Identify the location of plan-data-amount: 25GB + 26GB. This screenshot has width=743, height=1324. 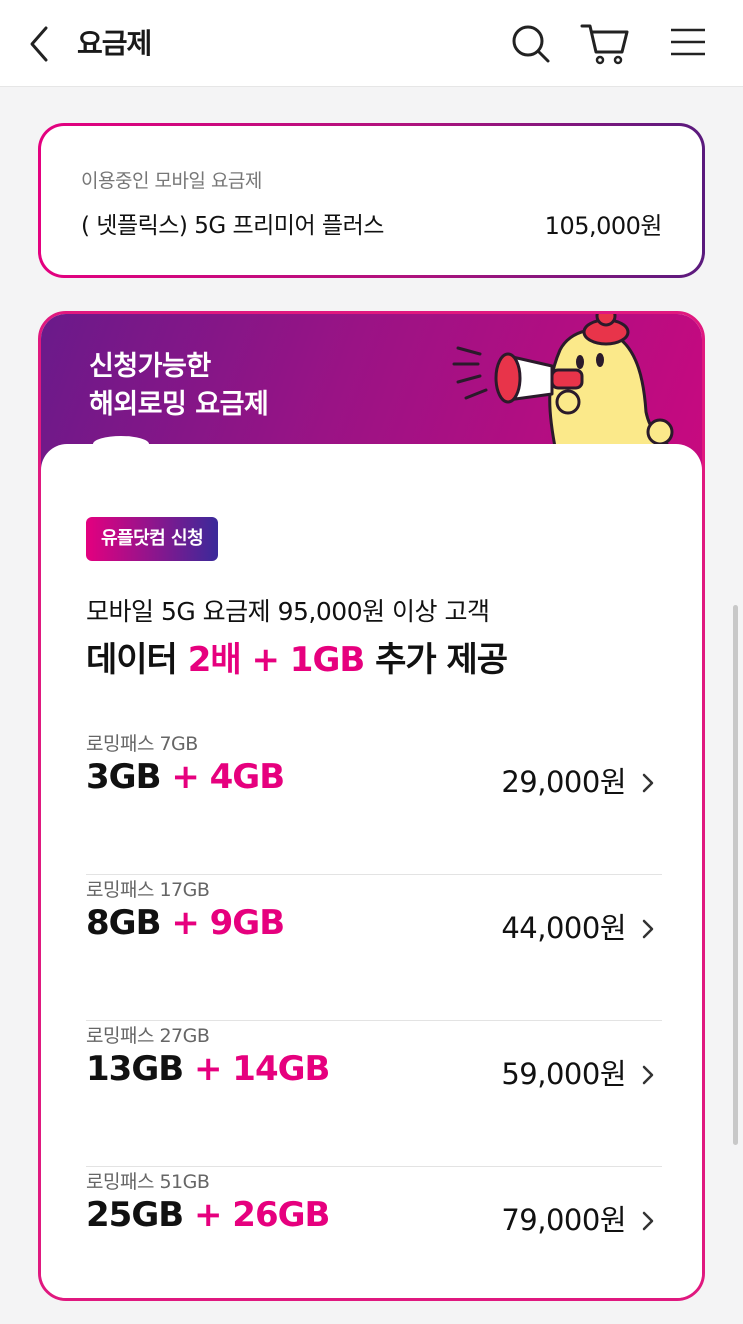
(208, 1215).